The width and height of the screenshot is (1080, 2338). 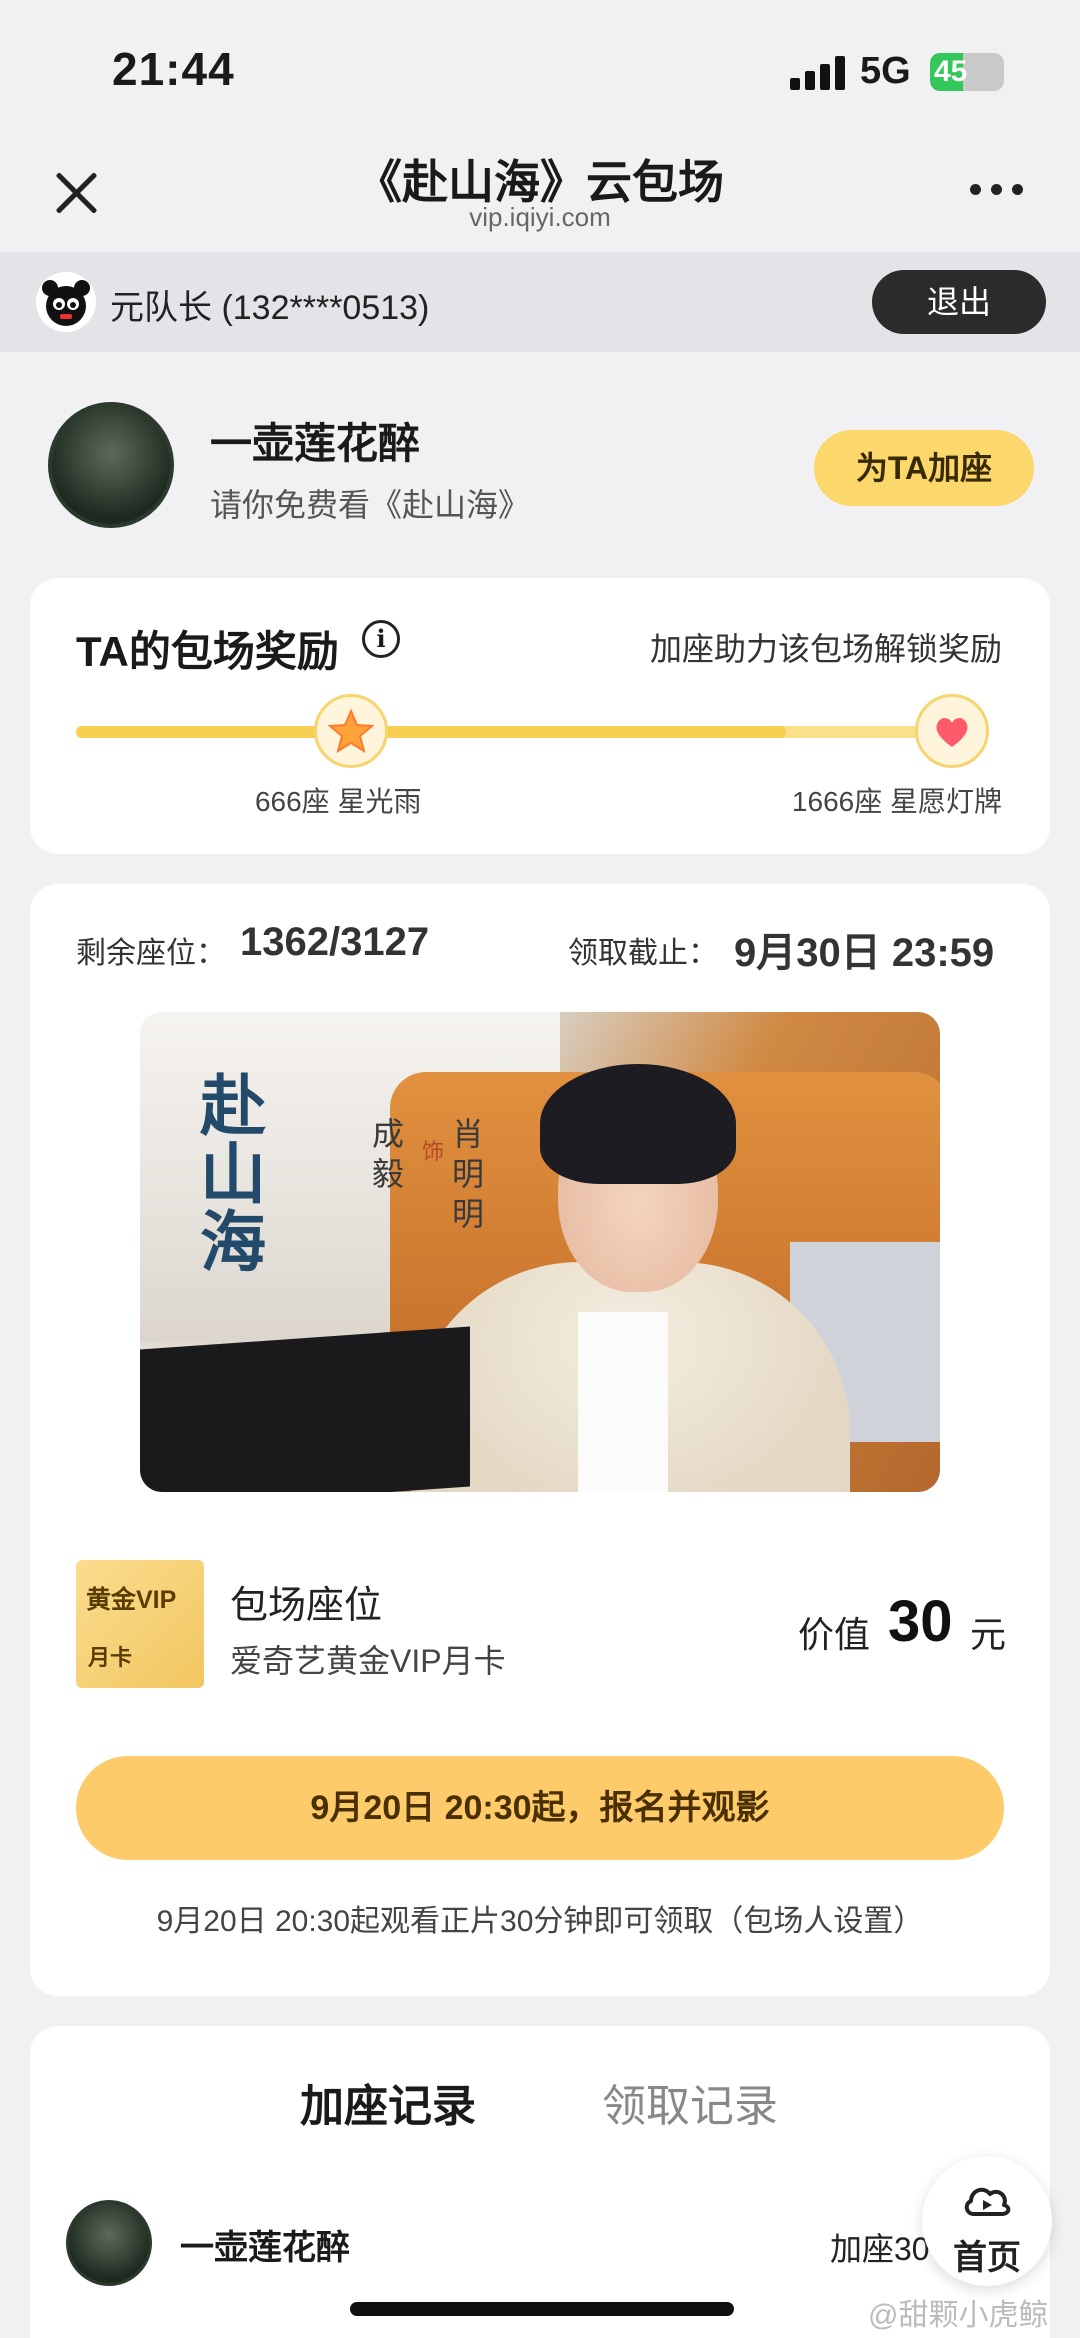 I want to click on reward-progress-bar, so click(x=520, y=732).